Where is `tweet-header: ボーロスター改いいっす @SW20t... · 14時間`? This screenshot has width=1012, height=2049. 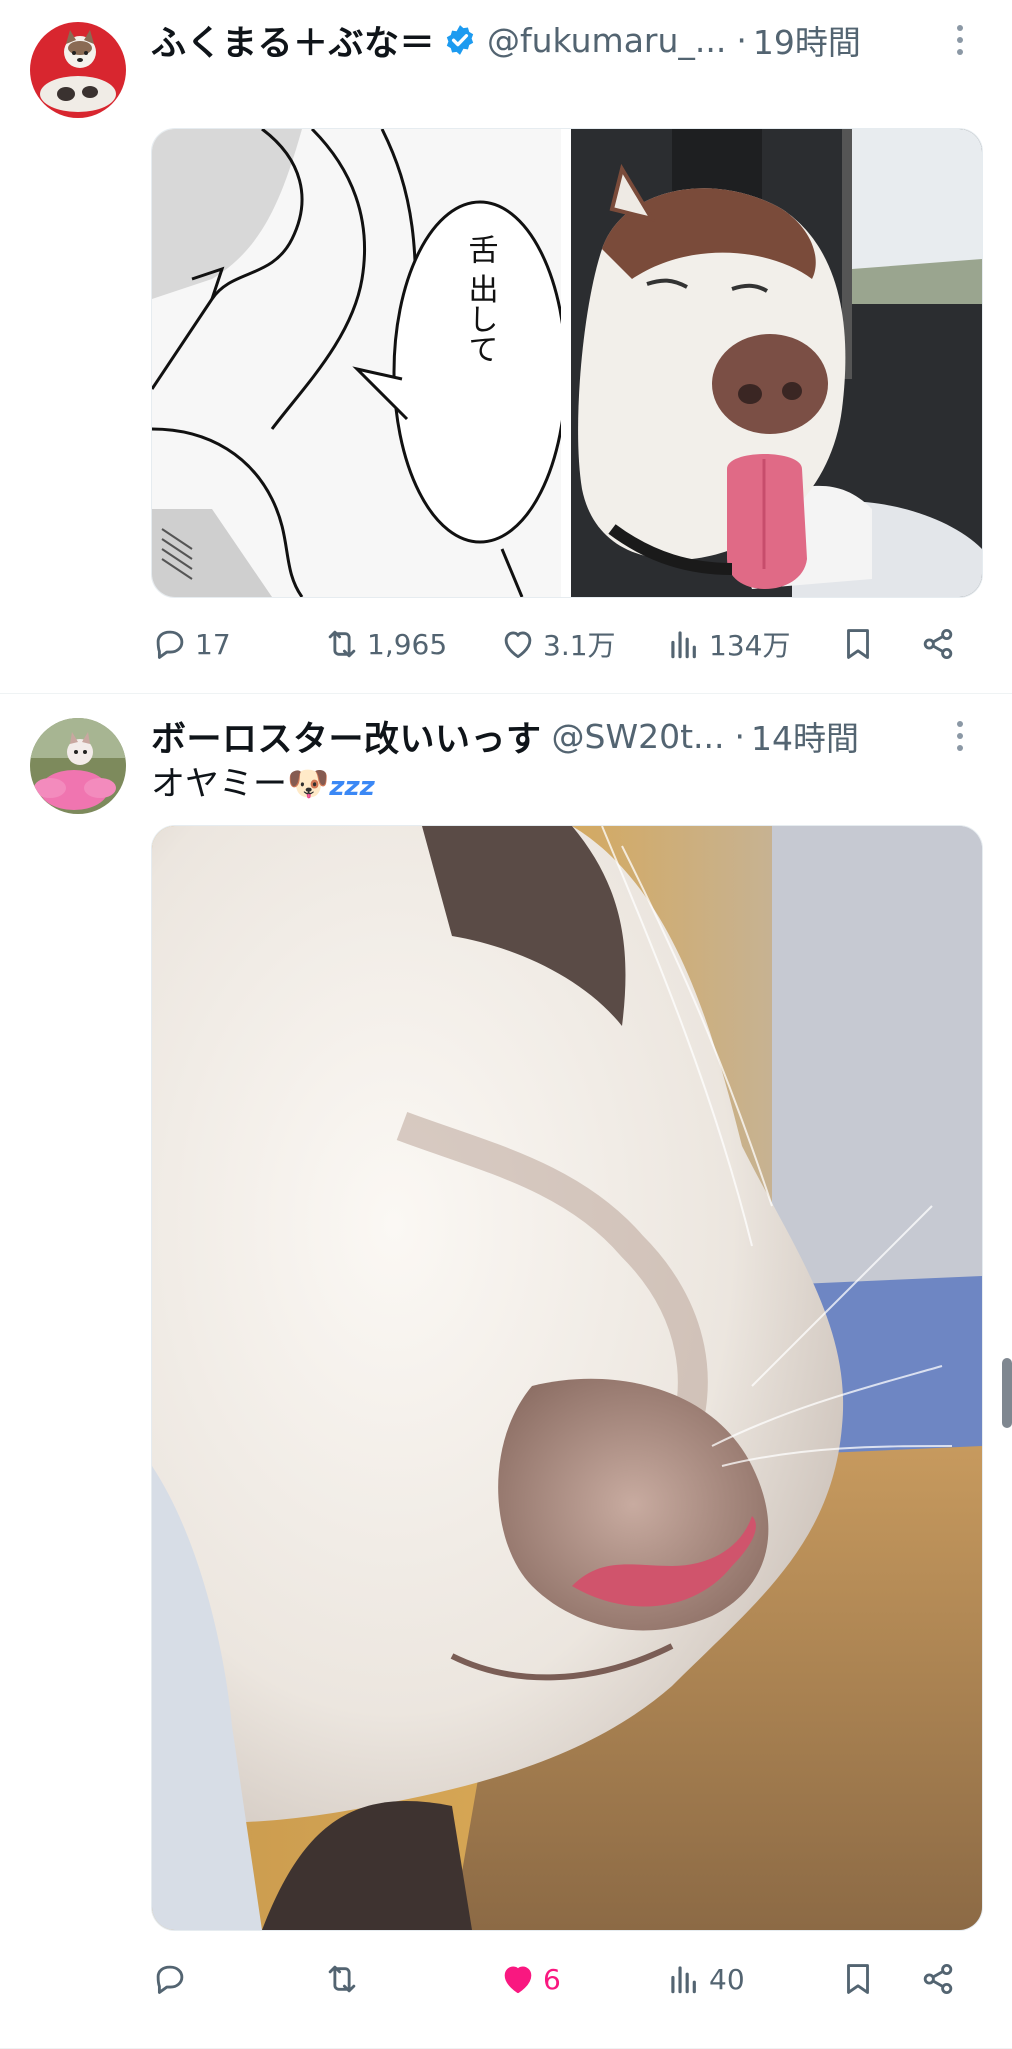
tweet-header: ボーロスター改いいっす @SW20t... · 14時間 is located at coordinates (551, 736).